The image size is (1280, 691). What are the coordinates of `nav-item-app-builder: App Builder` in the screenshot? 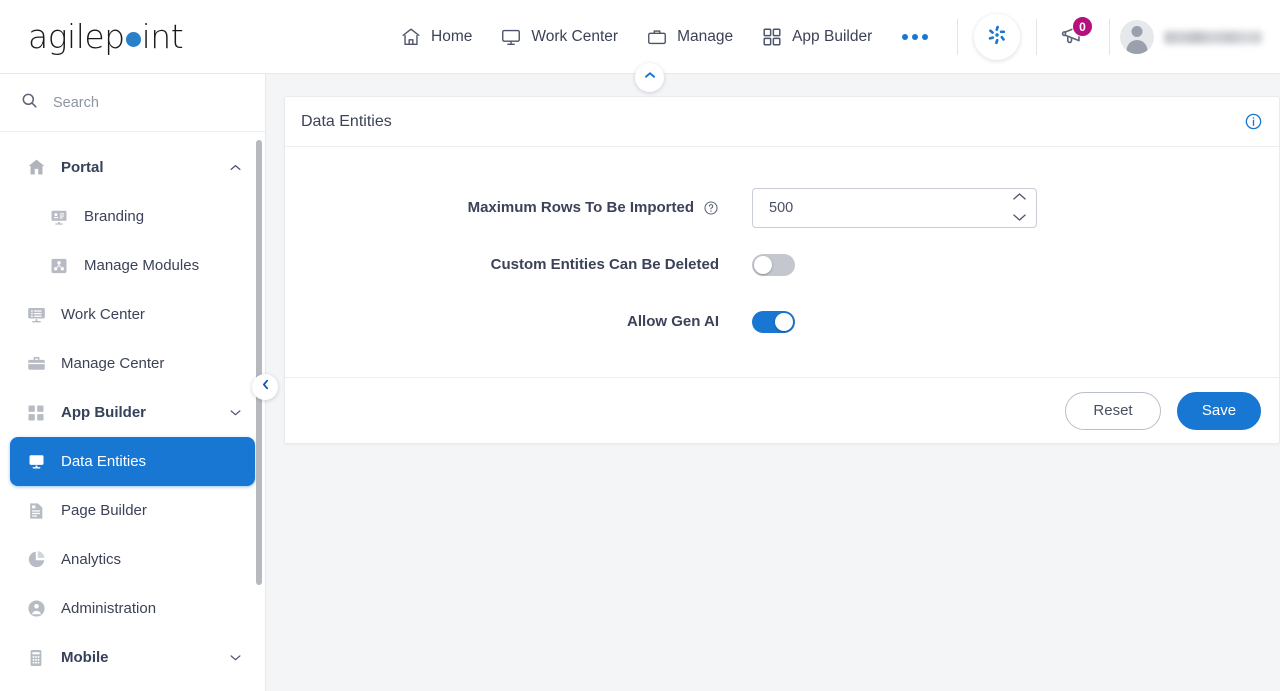 It's located at (816, 37).